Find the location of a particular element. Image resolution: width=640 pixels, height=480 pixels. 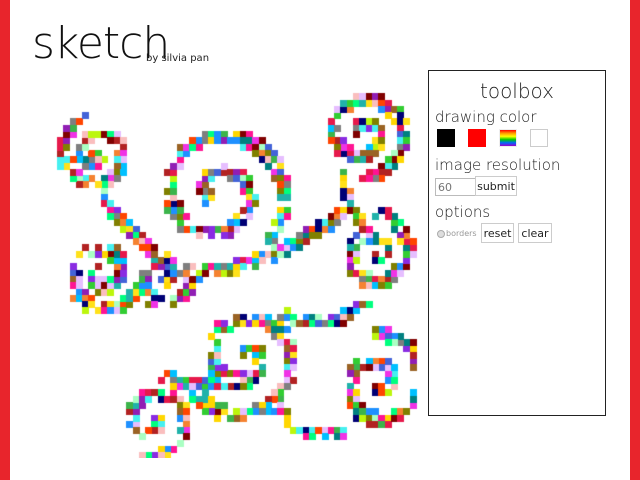

options-heading: options is located at coordinates (463, 212).